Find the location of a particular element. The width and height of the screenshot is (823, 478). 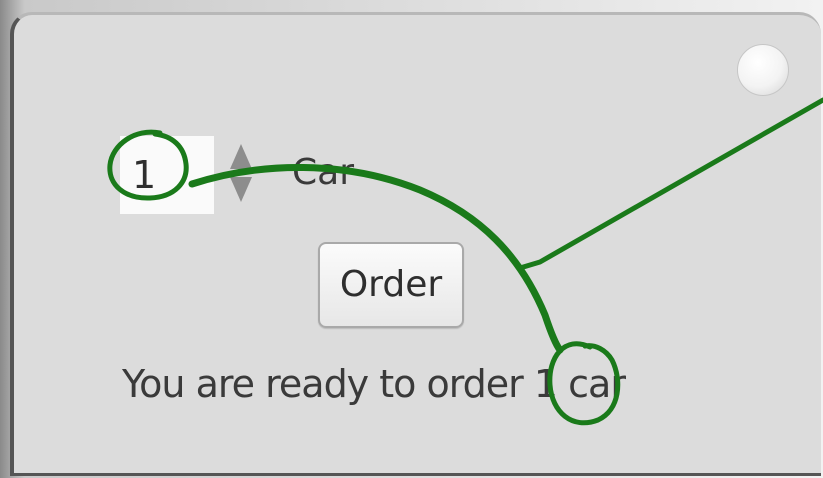

unit-label: Car is located at coordinates (323, 172).